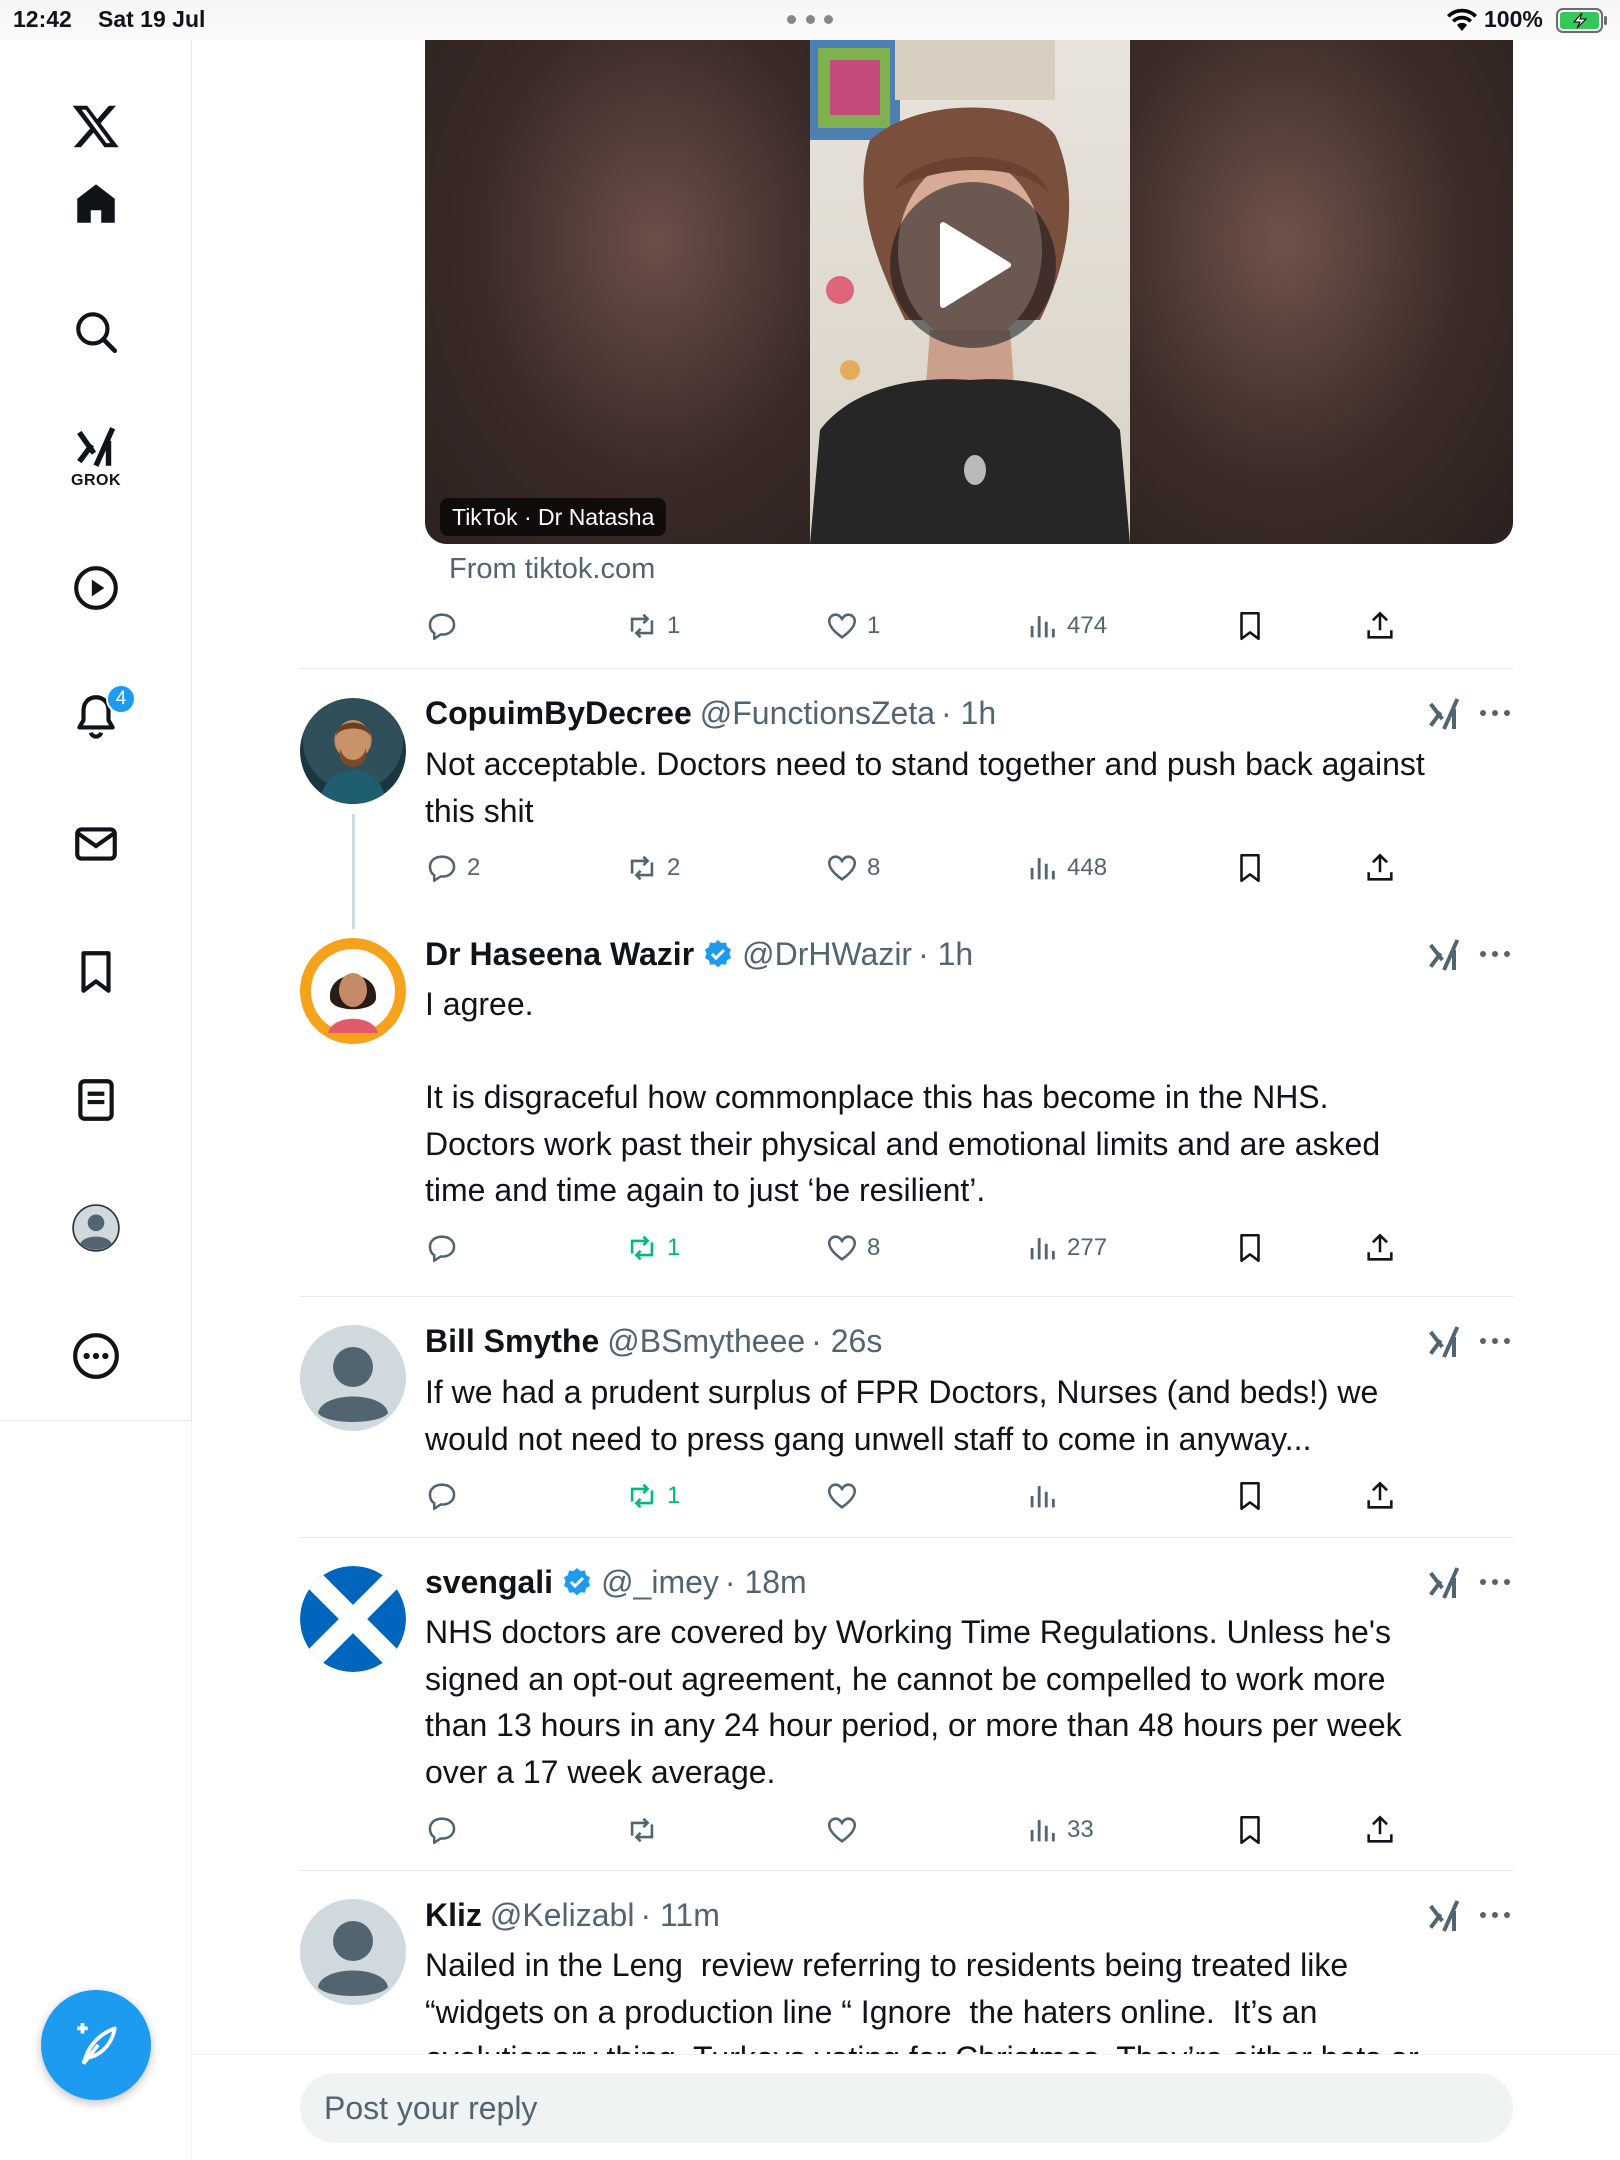 Image resolution: width=1620 pixels, height=2160 pixels. I want to click on views-button: 474, so click(1066, 626).